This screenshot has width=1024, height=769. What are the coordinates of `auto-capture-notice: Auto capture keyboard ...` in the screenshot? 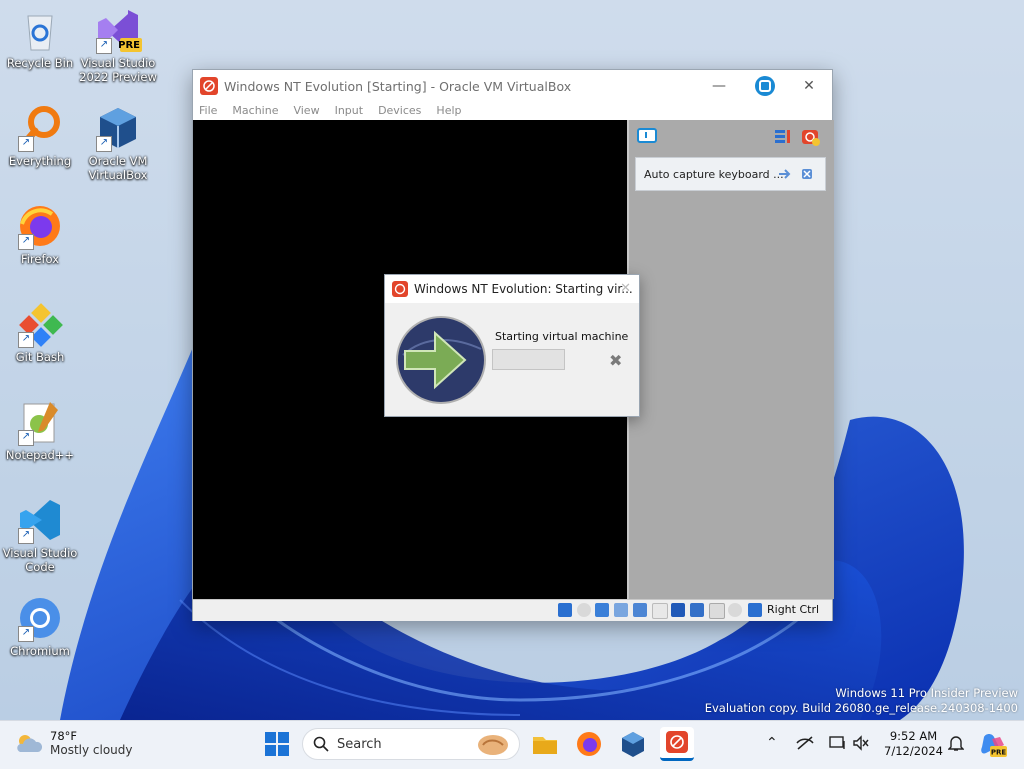 It's located at (730, 174).